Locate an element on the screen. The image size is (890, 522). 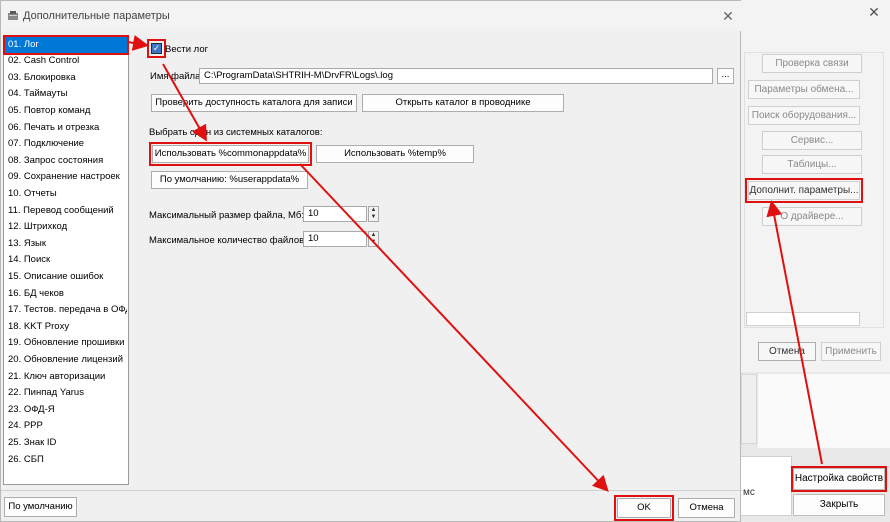
arrow-to-checkbox is located at coordinates (138, 43).